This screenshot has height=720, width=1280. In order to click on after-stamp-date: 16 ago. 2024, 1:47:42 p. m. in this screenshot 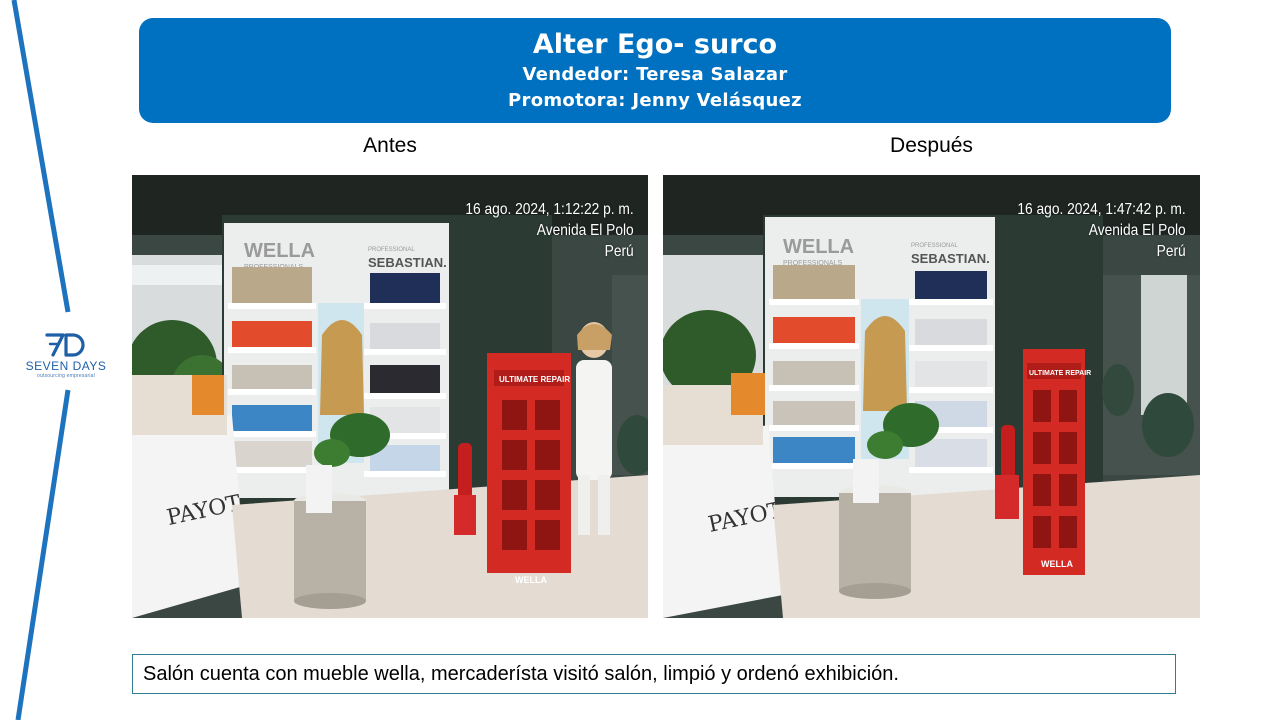, I will do `click(1101, 209)`.